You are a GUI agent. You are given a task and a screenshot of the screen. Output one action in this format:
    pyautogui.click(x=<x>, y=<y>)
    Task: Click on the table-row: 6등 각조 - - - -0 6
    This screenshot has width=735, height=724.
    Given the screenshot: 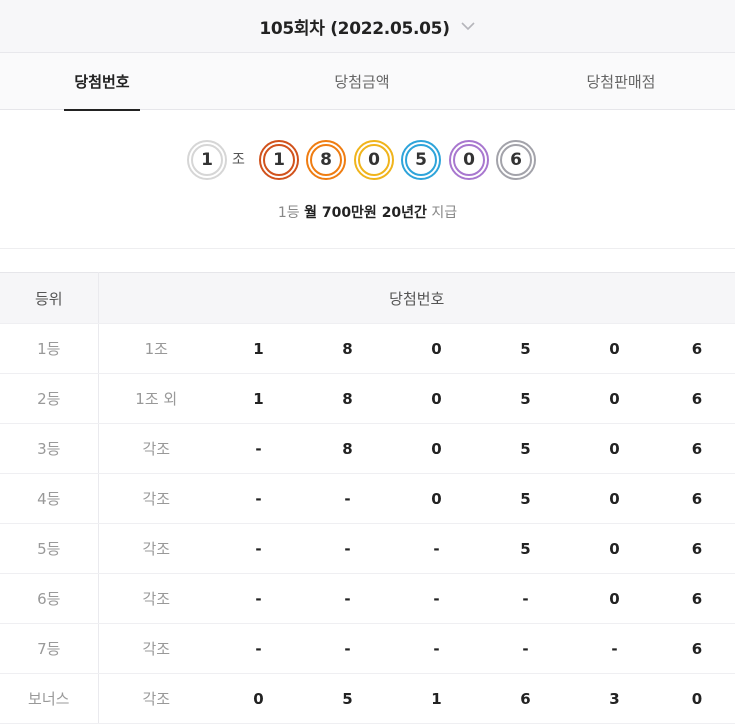 What is the action you would take?
    pyautogui.click(x=367, y=598)
    